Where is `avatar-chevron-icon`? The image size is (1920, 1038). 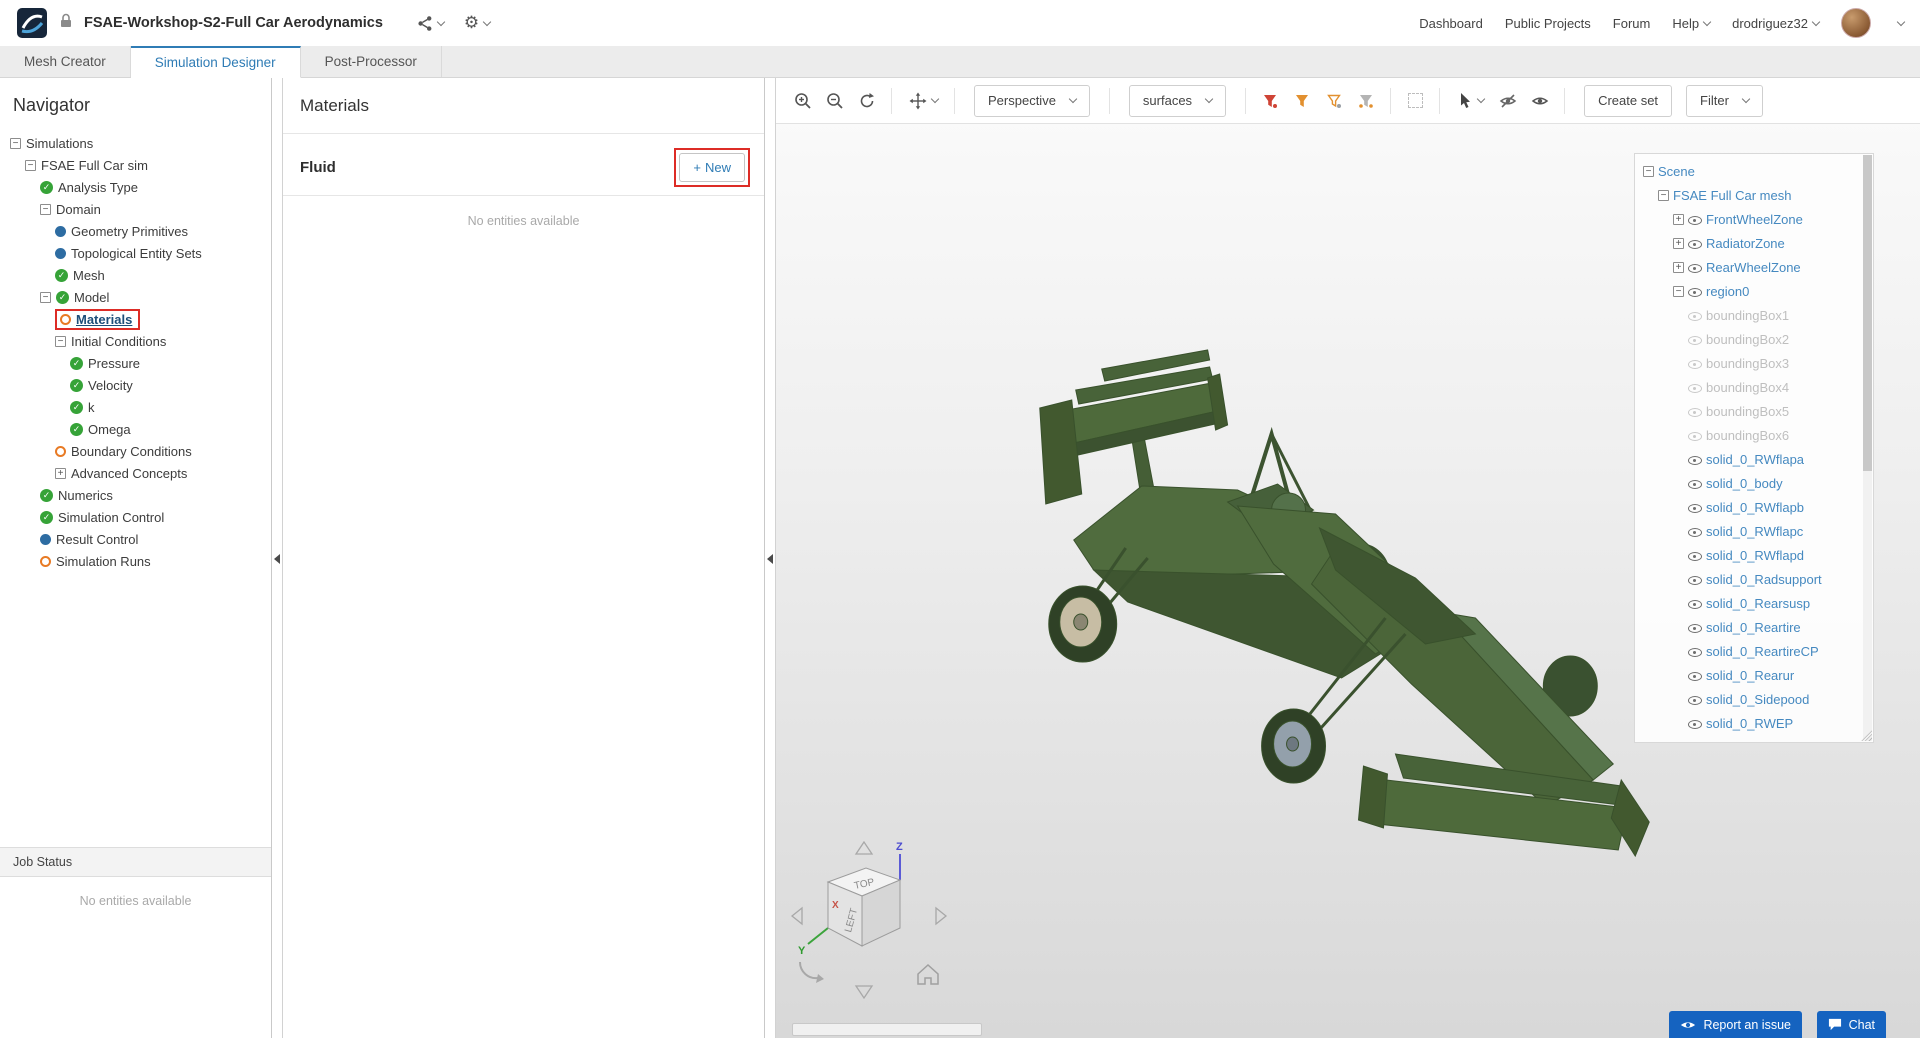 avatar-chevron-icon is located at coordinates (1901, 21).